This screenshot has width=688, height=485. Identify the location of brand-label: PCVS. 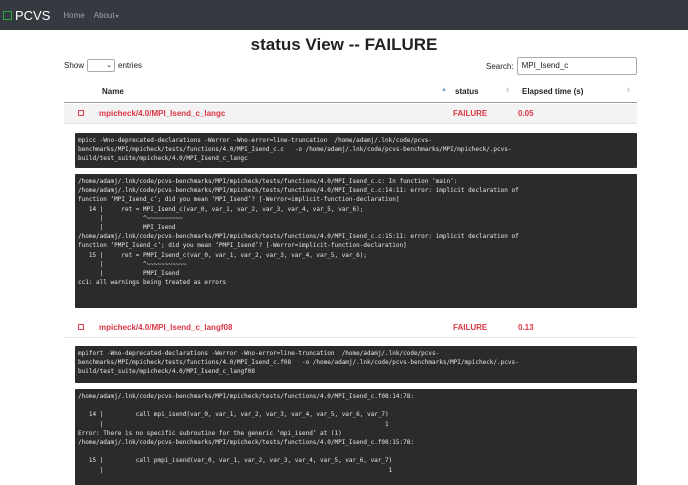
(33, 15).